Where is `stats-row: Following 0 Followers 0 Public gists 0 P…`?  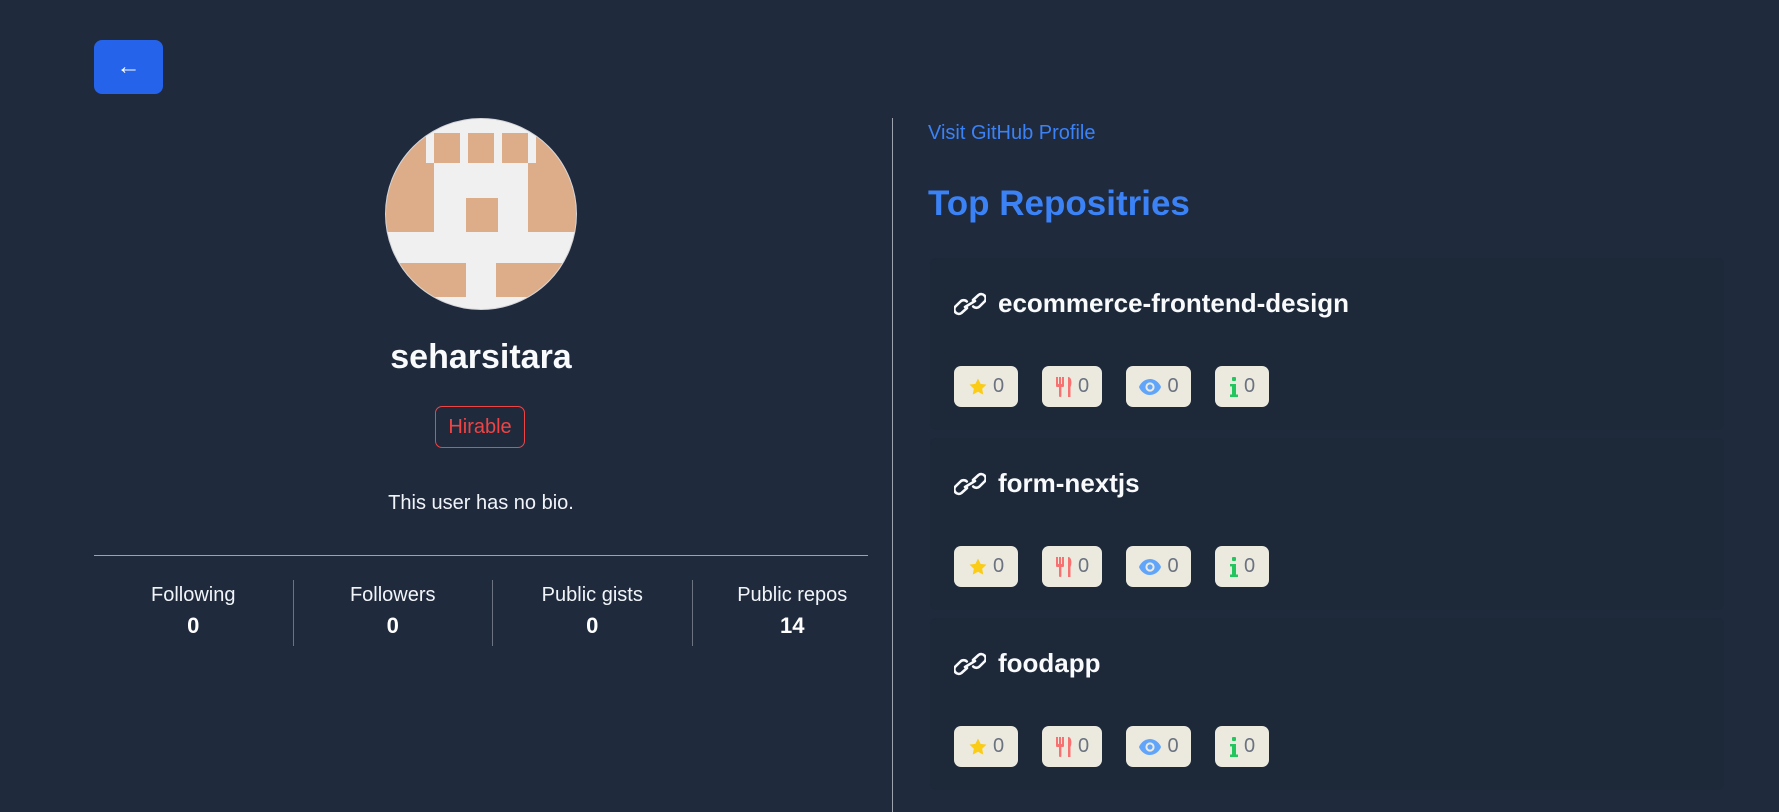 stats-row: Following 0 Followers 0 Public gists 0 P… is located at coordinates (493, 613).